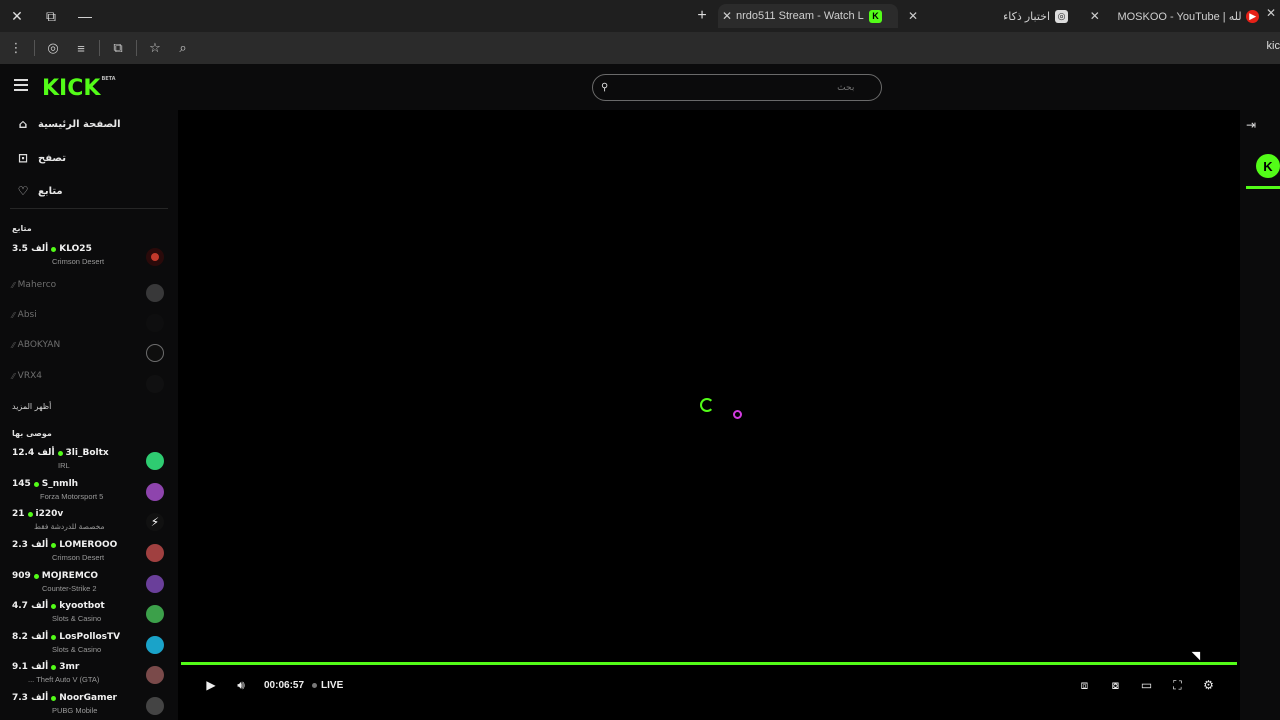  Describe the element at coordinates (30, 545) in the screenshot. I see `viewer-count: 2.3 ألف` at that location.